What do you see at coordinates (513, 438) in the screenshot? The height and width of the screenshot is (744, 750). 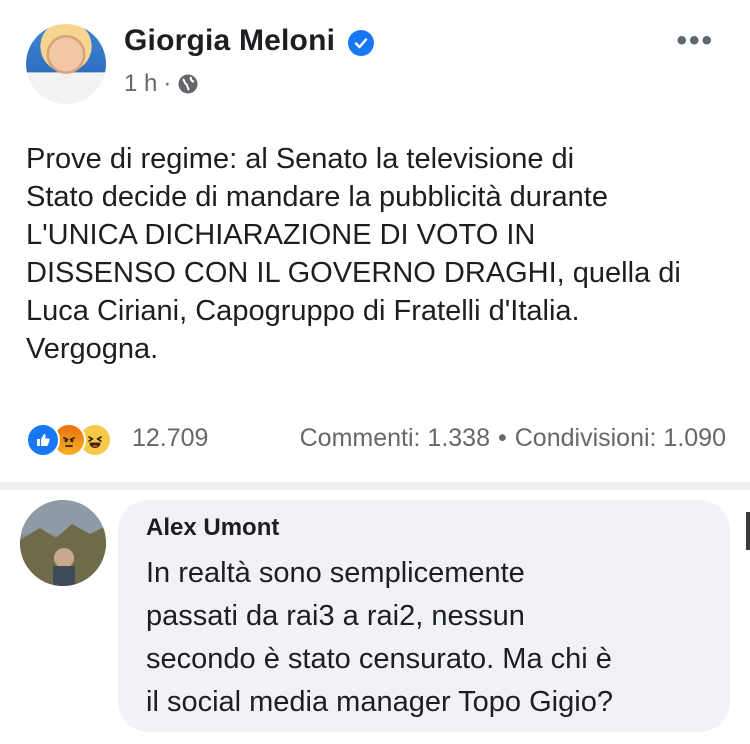 I see `post-stats: Commenti: 1.338 • Condivisioni: 1.090` at bounding box center [513, 438].